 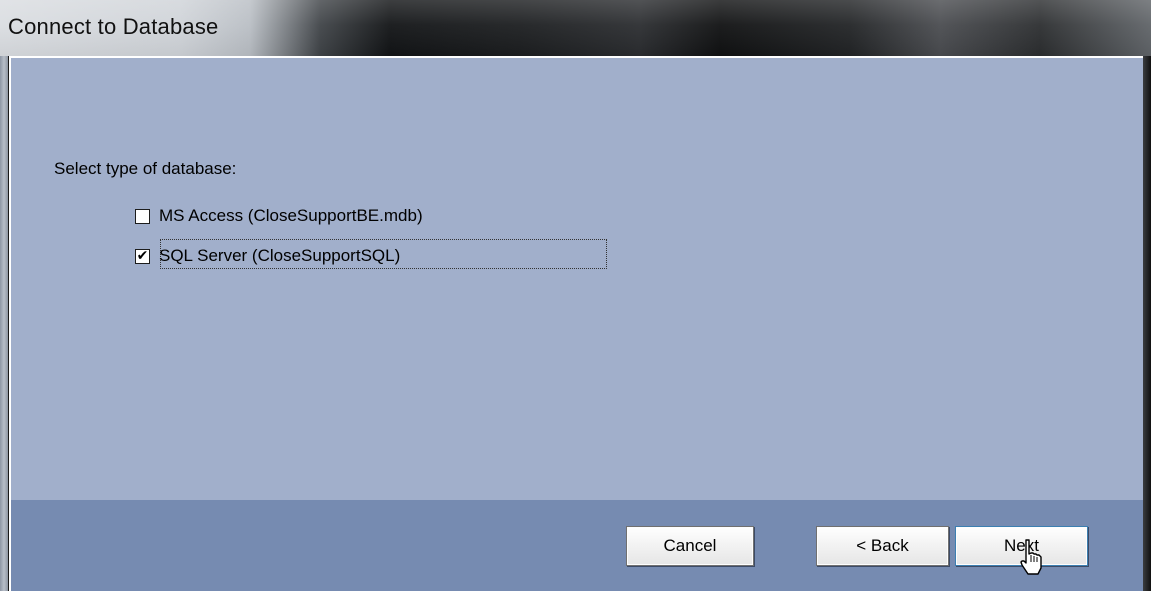 I want to click on back-button: < Back, so click(x=882, y=546).